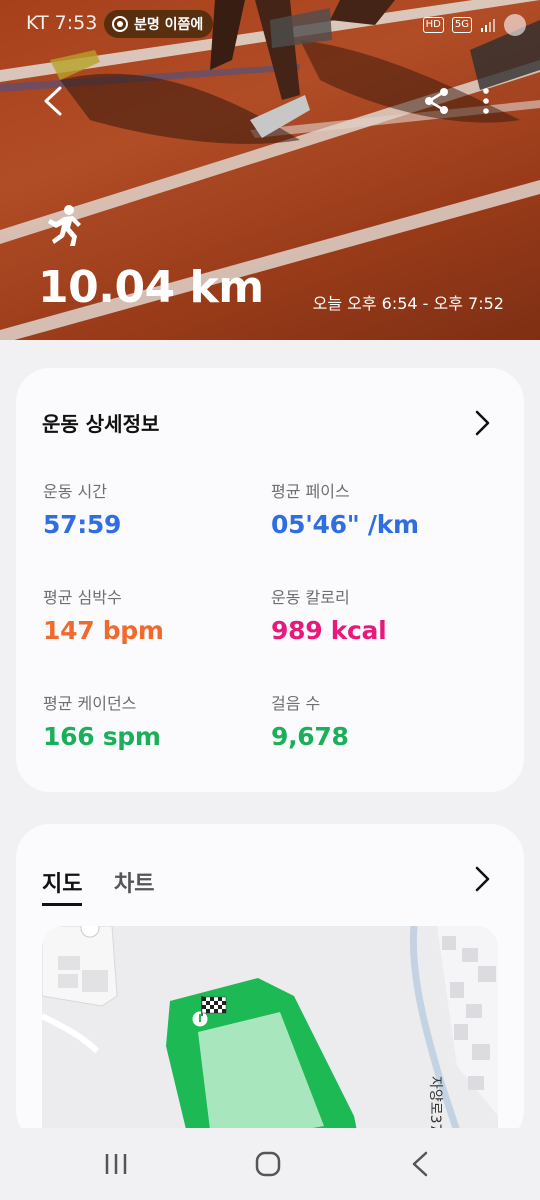 This screenshot has width=540, height=1200. I want to click on carrier-time: KT 7:53, so click(62, 23).